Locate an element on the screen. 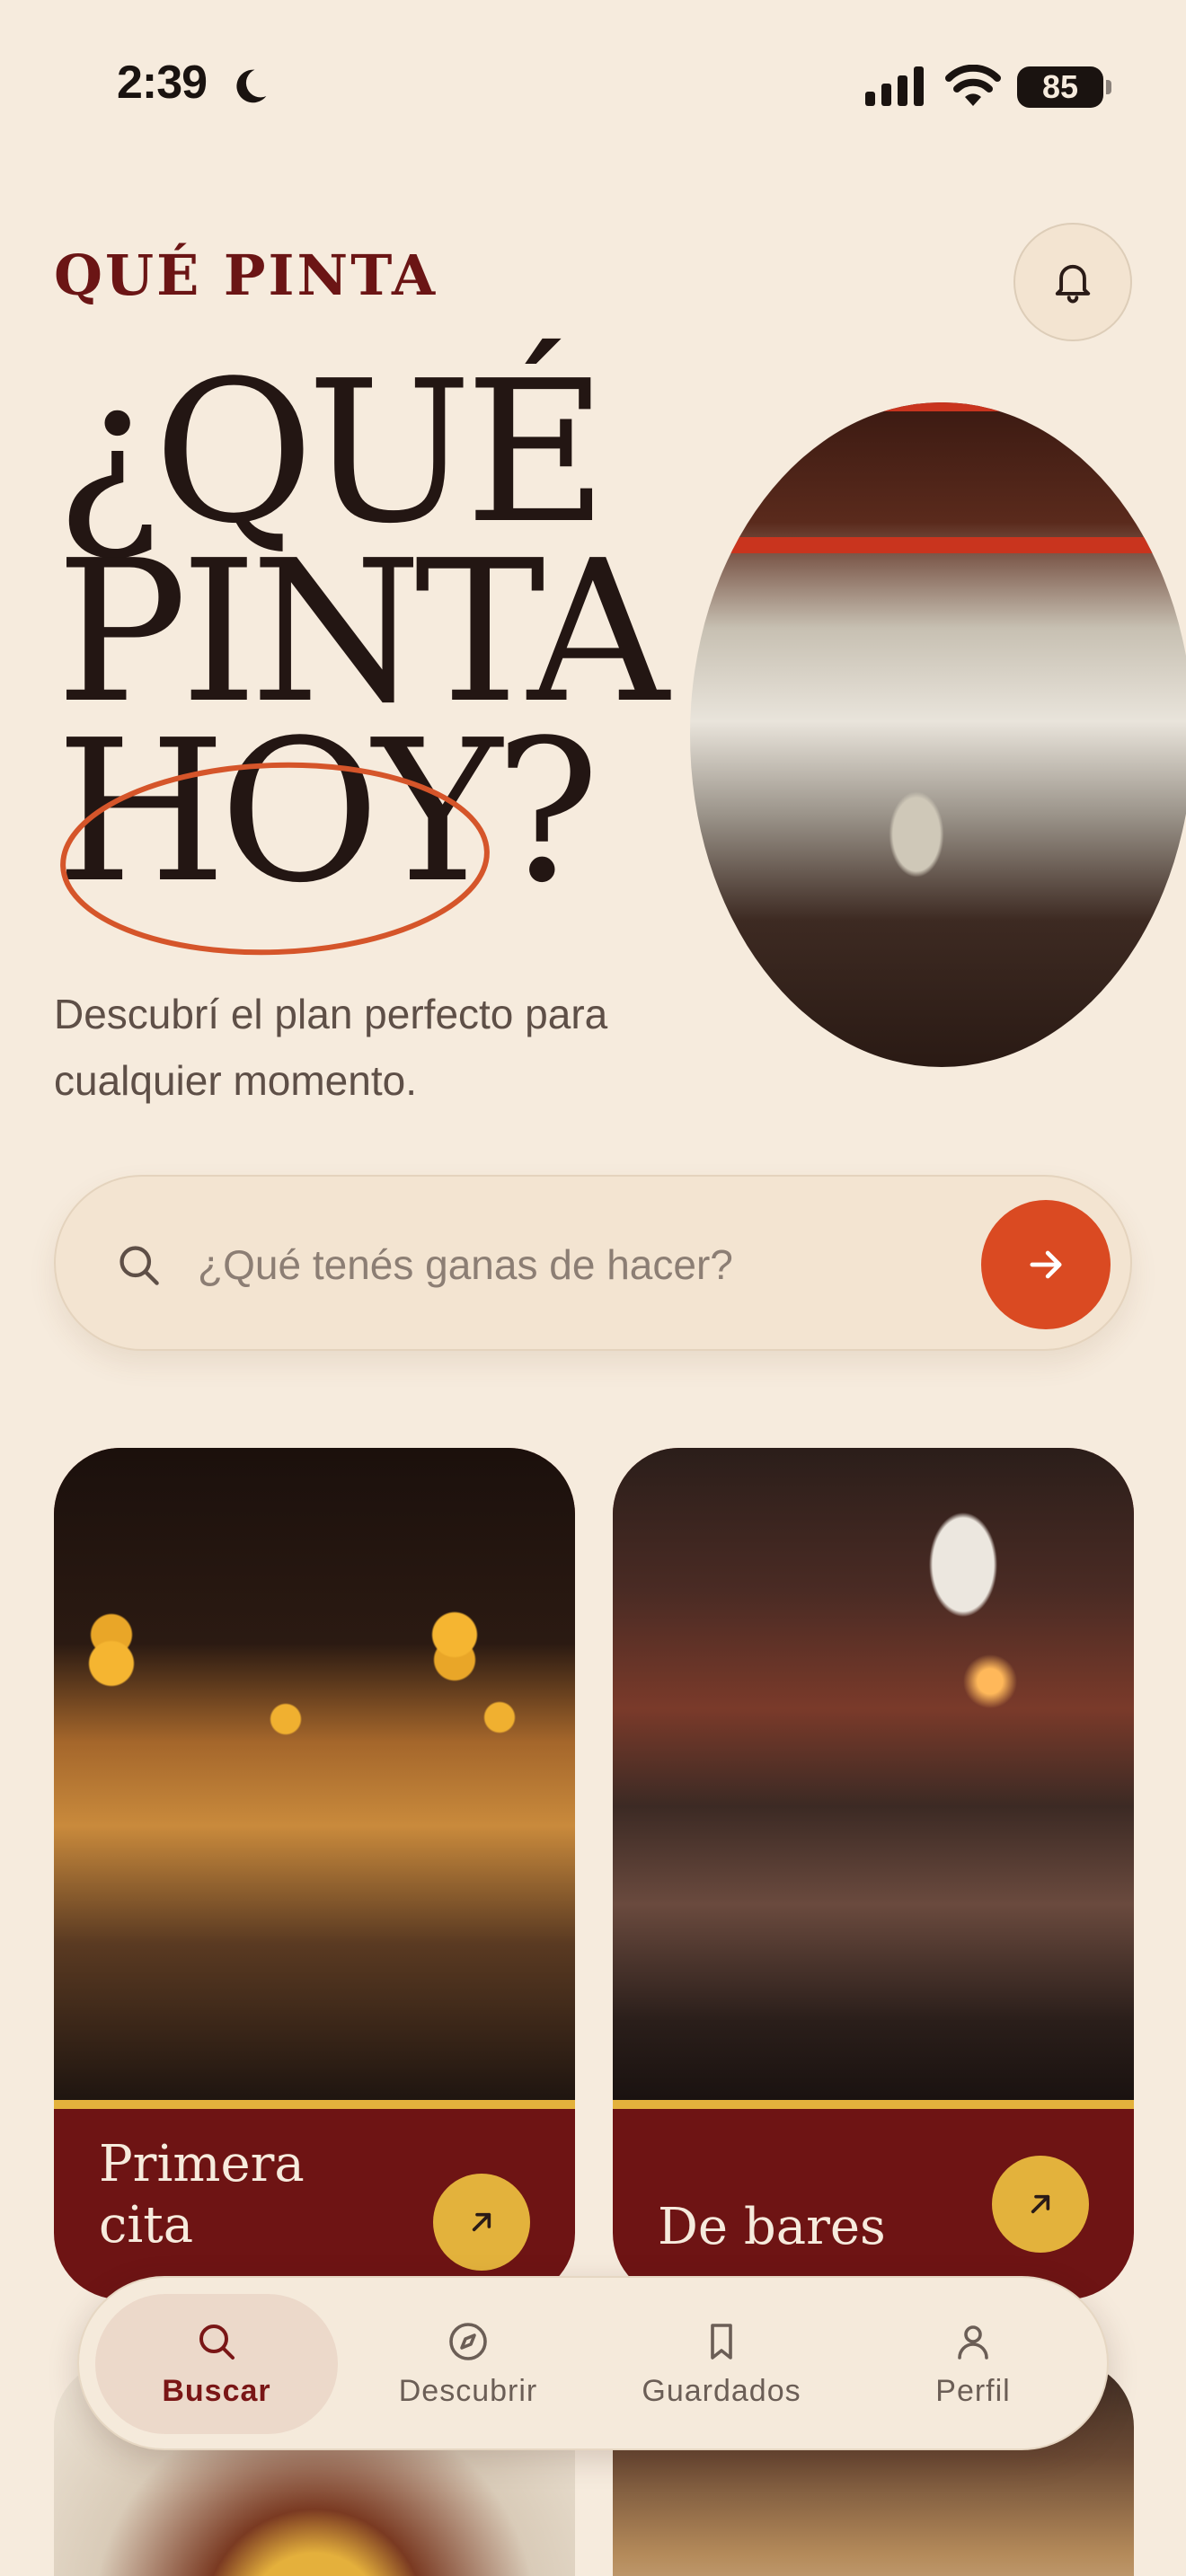  hero-title-line: PINTA is located at coordinates (362, 632).